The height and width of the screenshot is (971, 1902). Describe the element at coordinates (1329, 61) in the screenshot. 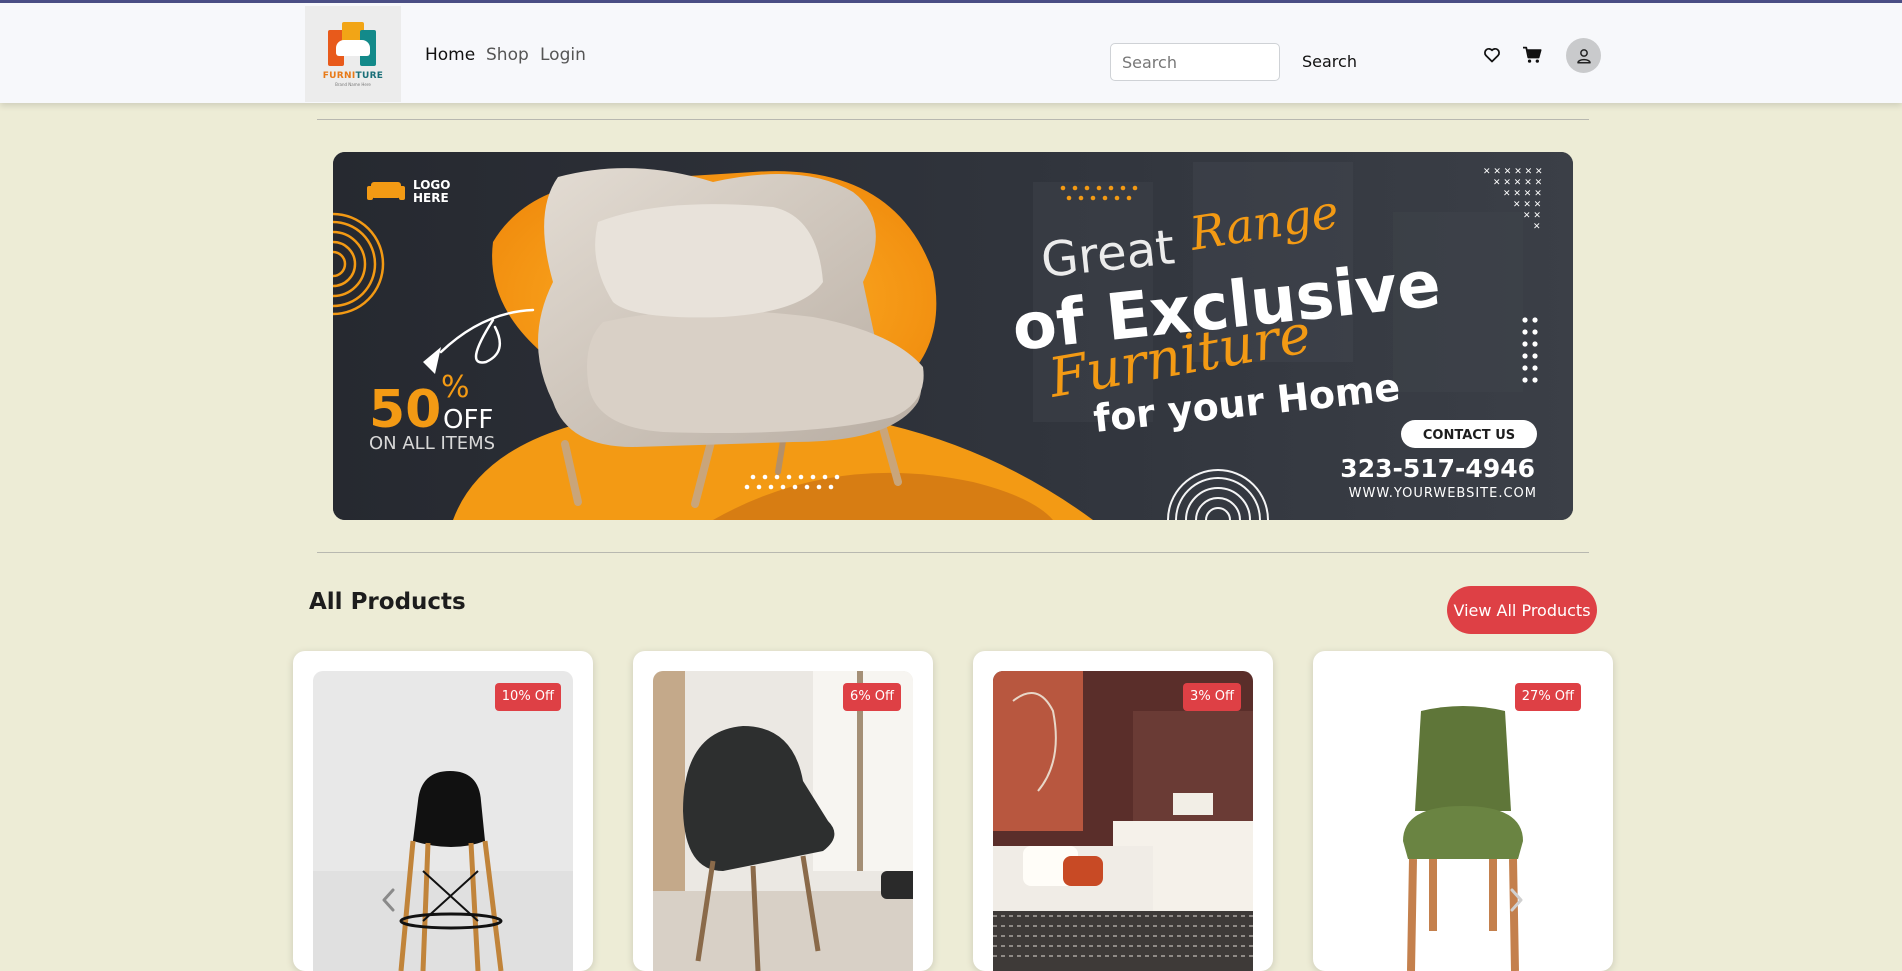

I see `search-button: Search` at that location.